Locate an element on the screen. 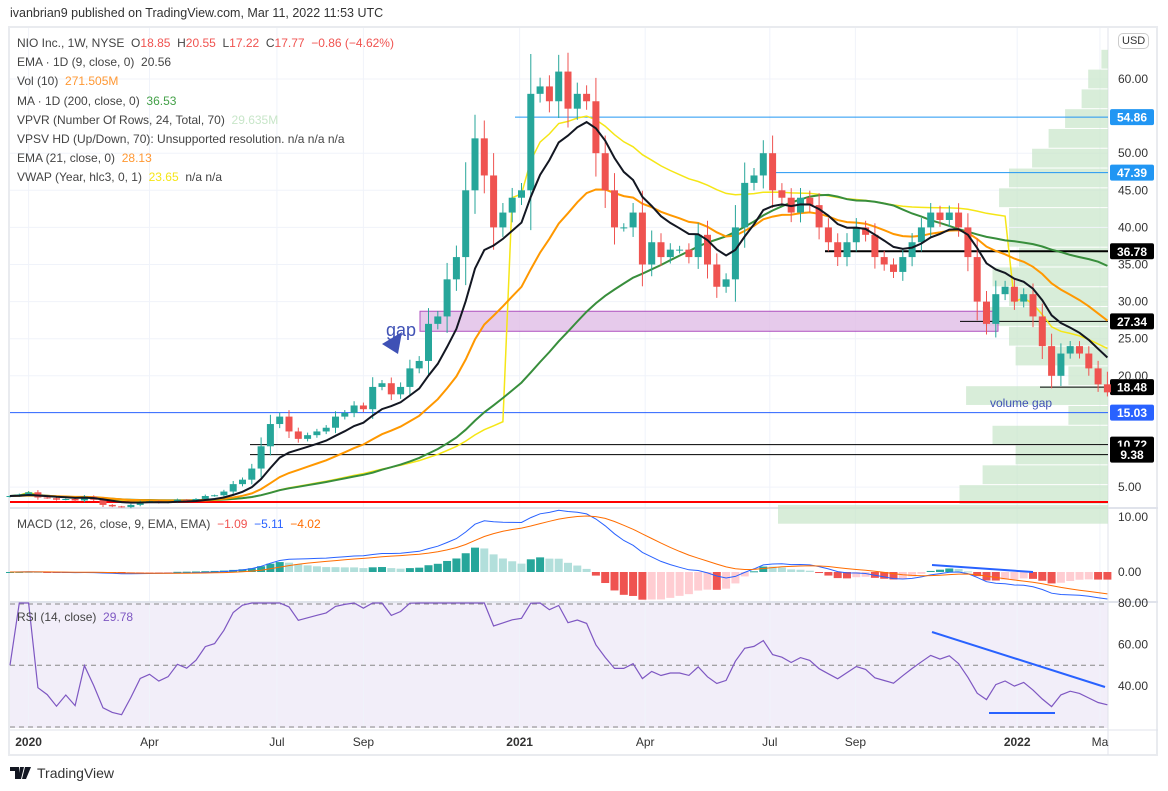 The width and height of the screenshot is (1168, 791). price-tick-label: 40.00 is located at coordinates (1133, 227).